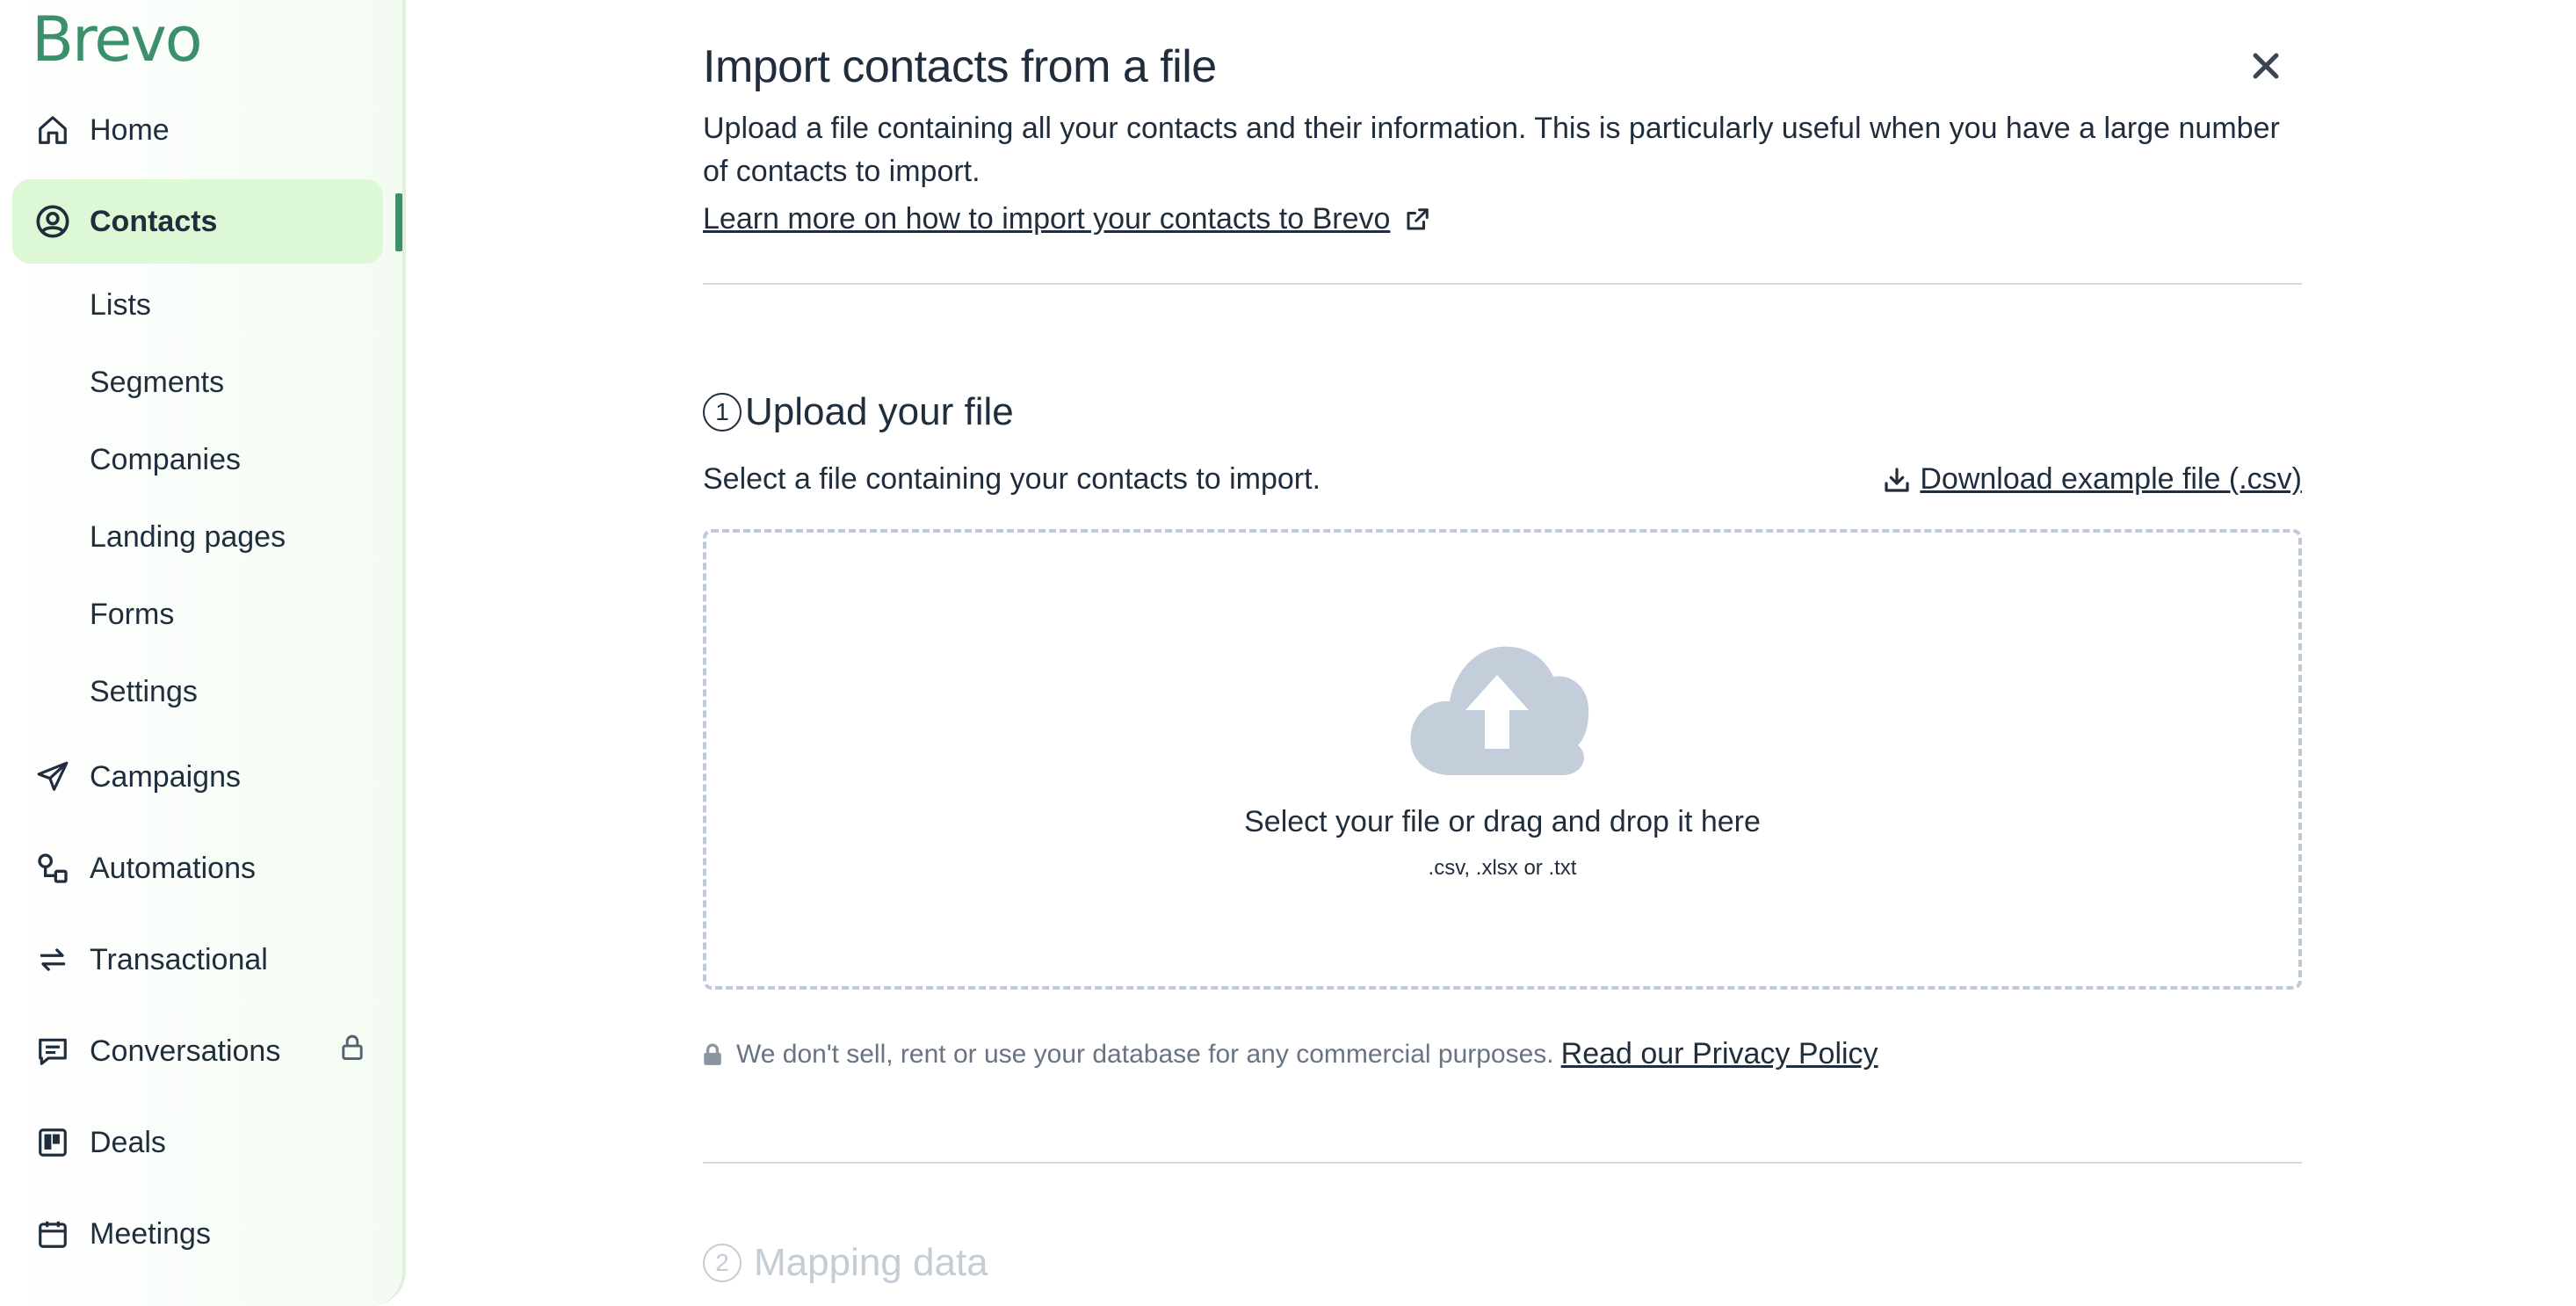 The height and width of the screenshot is (1306, 2576). Describe the element at coordinates (144, 692) in the screenshot. I see `sidebar-item-settings: Settings` at that location.